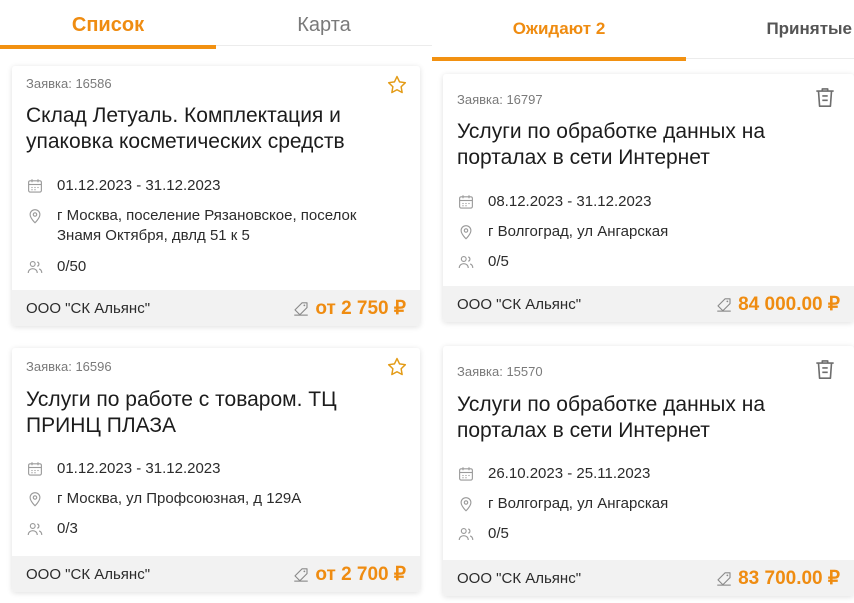 This screenshot has height=603, width=854. I want to click on request-number: Заявка: 16586, so click(69, 83).